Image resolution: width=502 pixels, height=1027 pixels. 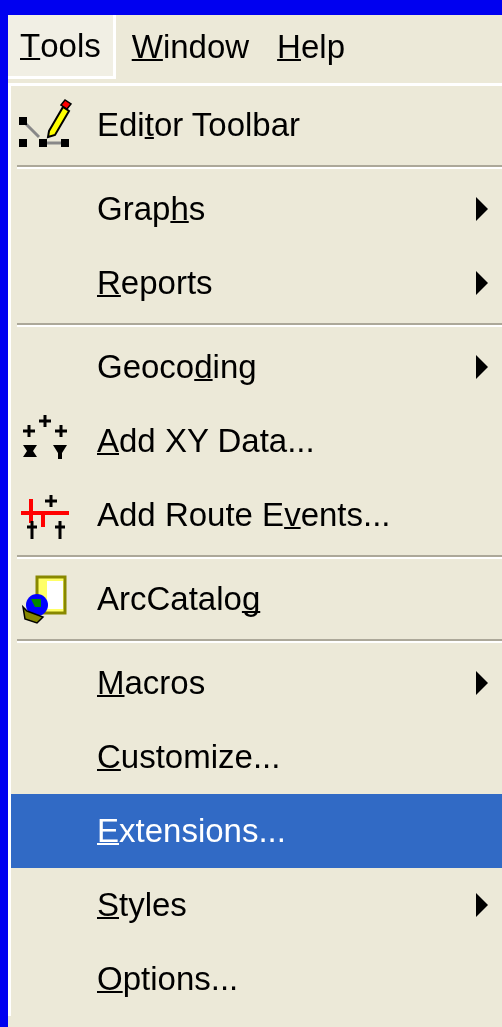 What do you see at coordinates (256, 905) in the screenshot?
I see `menu-item: Styles` at bounding box center [256, 905].